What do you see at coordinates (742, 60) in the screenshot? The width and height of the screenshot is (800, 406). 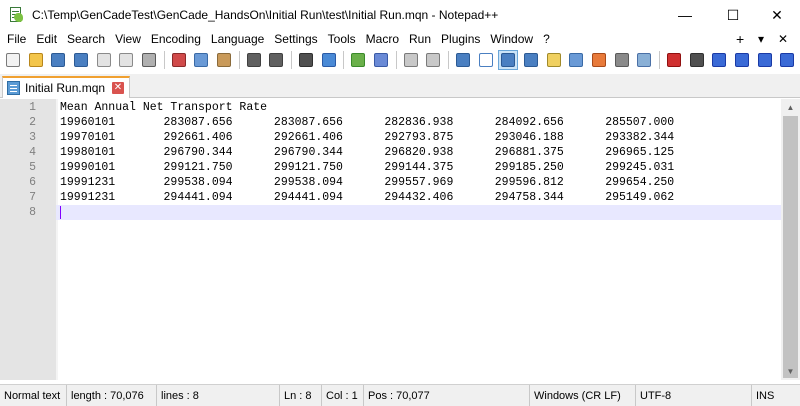 I see `run-macro-multiple-button` at bounding box center [742, 60].